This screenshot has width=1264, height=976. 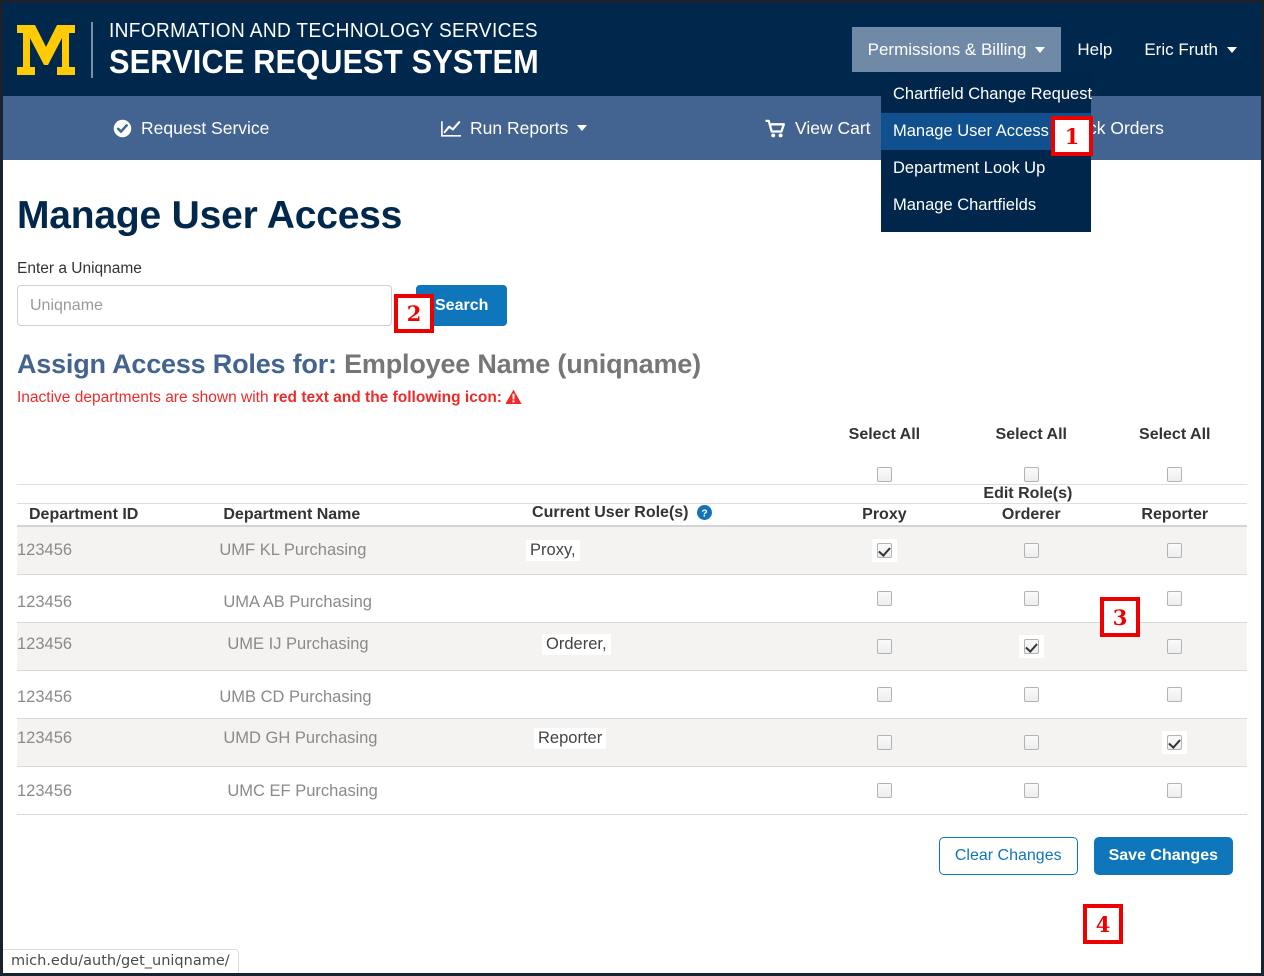 I want to click on edit-roles-row: Edit Role(s), so click(x=632, y=494).